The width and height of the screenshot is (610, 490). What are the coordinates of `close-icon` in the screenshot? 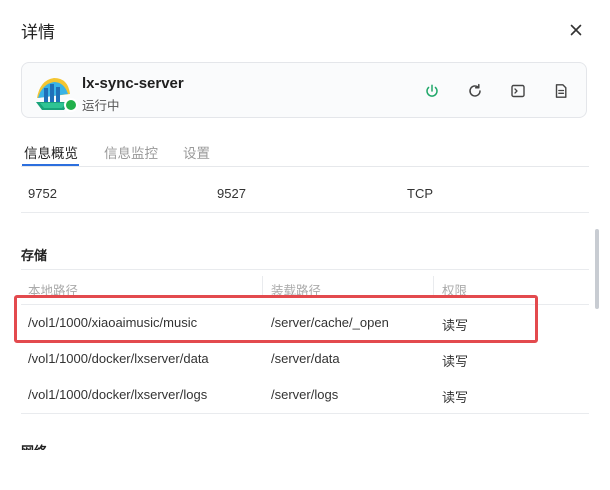 It's located at (576, 30).